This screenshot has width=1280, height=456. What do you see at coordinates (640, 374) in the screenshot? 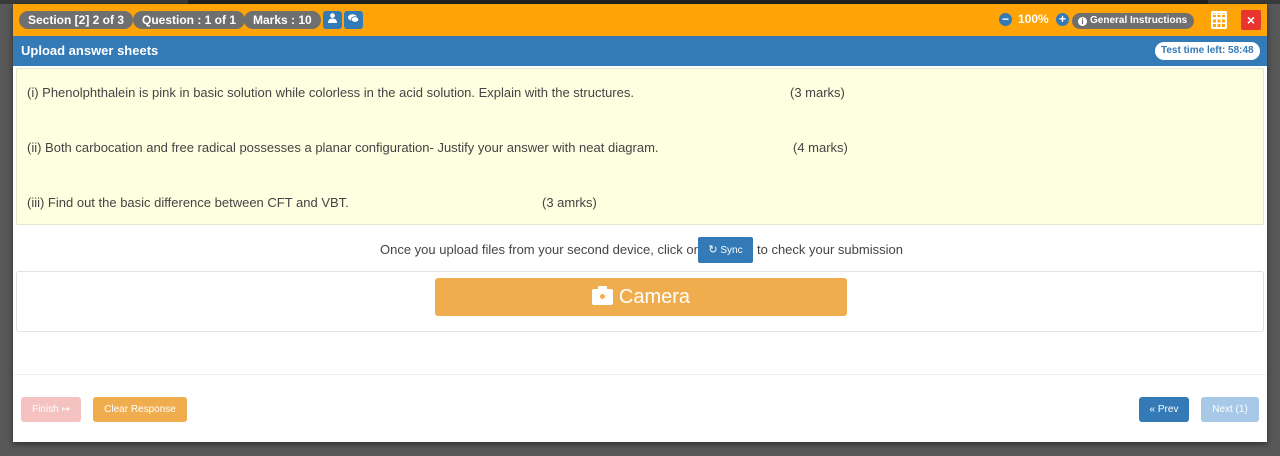
I see `footer-divider` at bounding box center [640, 374].